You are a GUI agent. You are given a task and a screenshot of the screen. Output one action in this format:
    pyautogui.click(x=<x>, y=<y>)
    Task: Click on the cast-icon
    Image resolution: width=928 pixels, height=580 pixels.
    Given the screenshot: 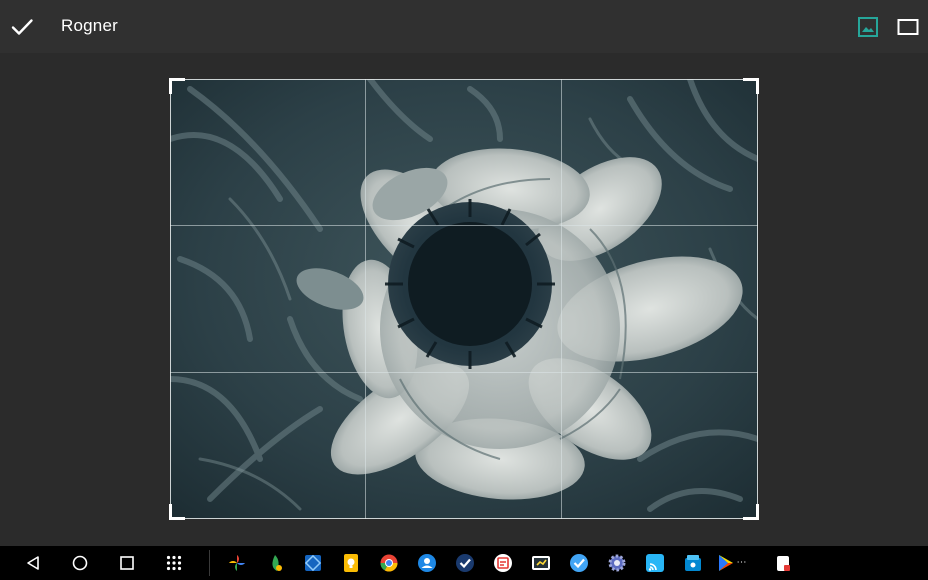 What is the action you would take?
    pyautogui.click(x=655, y=563)
    